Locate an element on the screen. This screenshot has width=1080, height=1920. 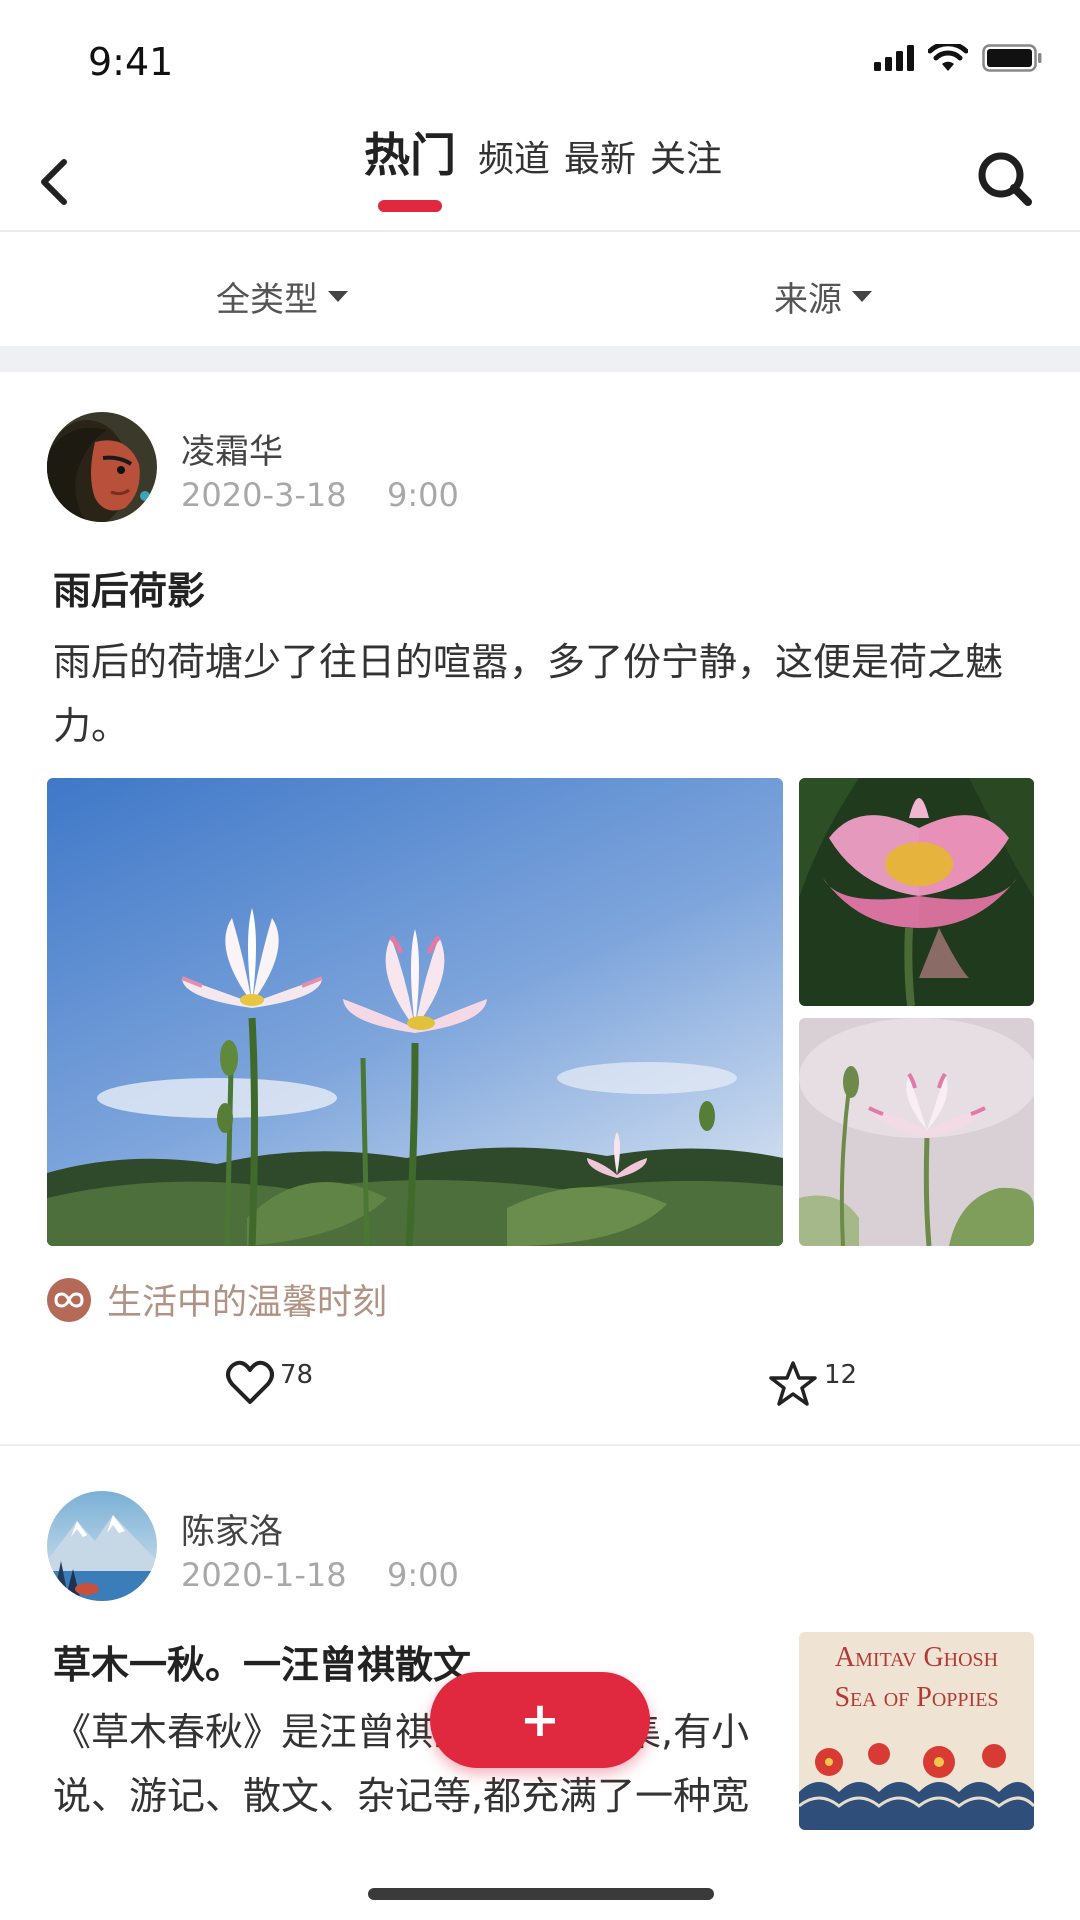
topic-tag: 生活中的温馨时刻 is located at coordinates (217, 1299).